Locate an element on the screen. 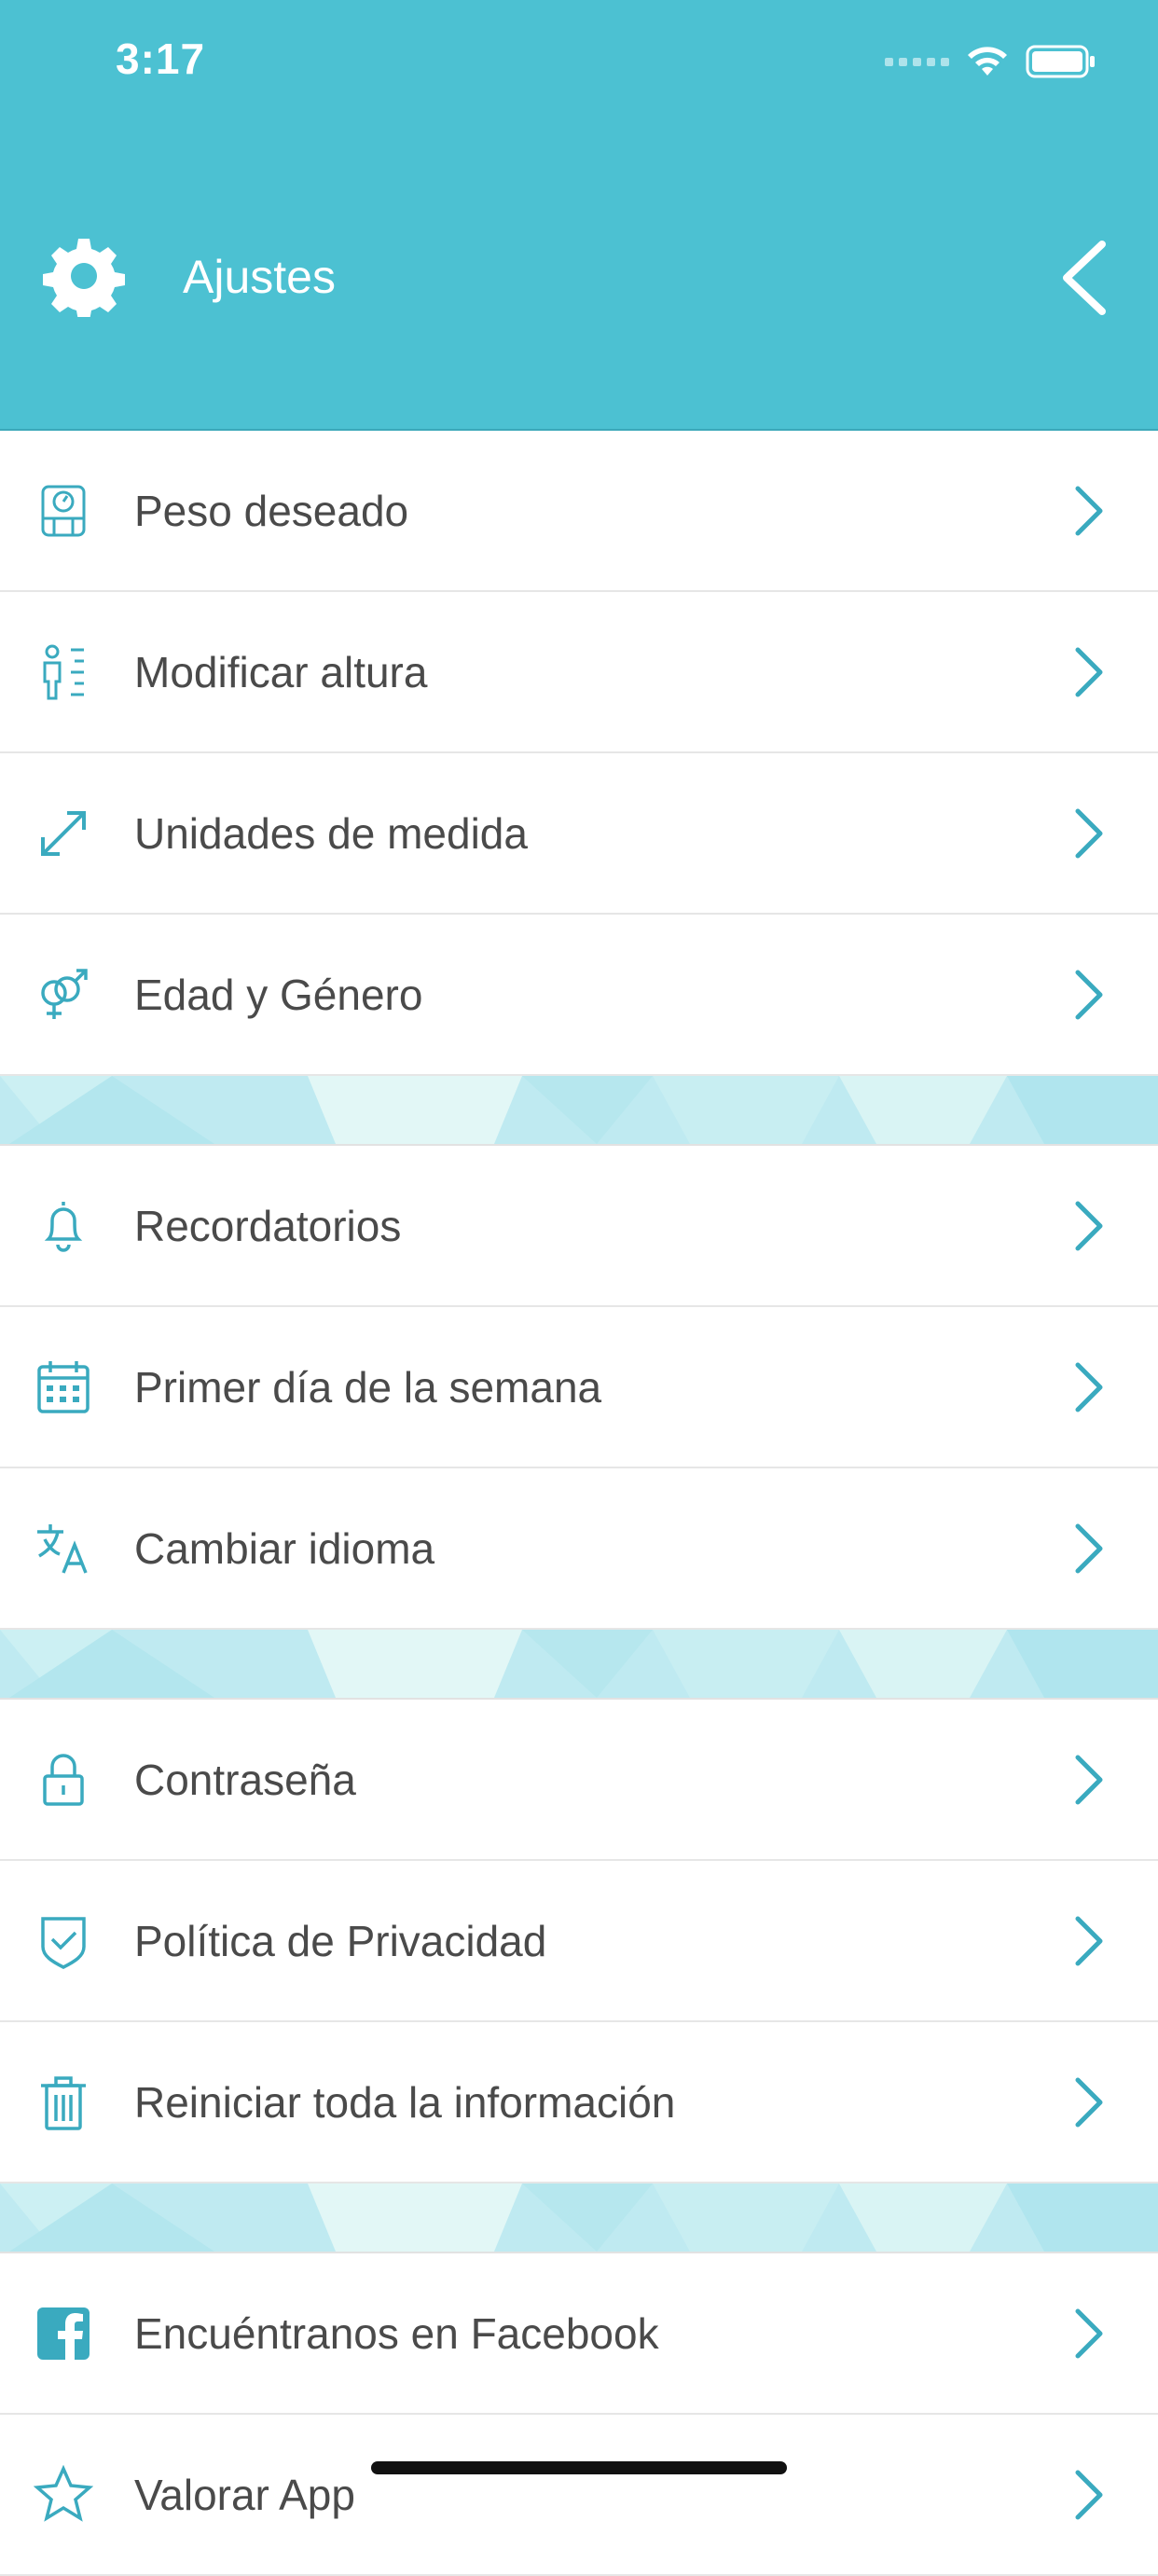 The height and width of the screenshot is (2576, 1158). item-label: Encuéntranos en Facebook is located at coordinates (396, 2333).